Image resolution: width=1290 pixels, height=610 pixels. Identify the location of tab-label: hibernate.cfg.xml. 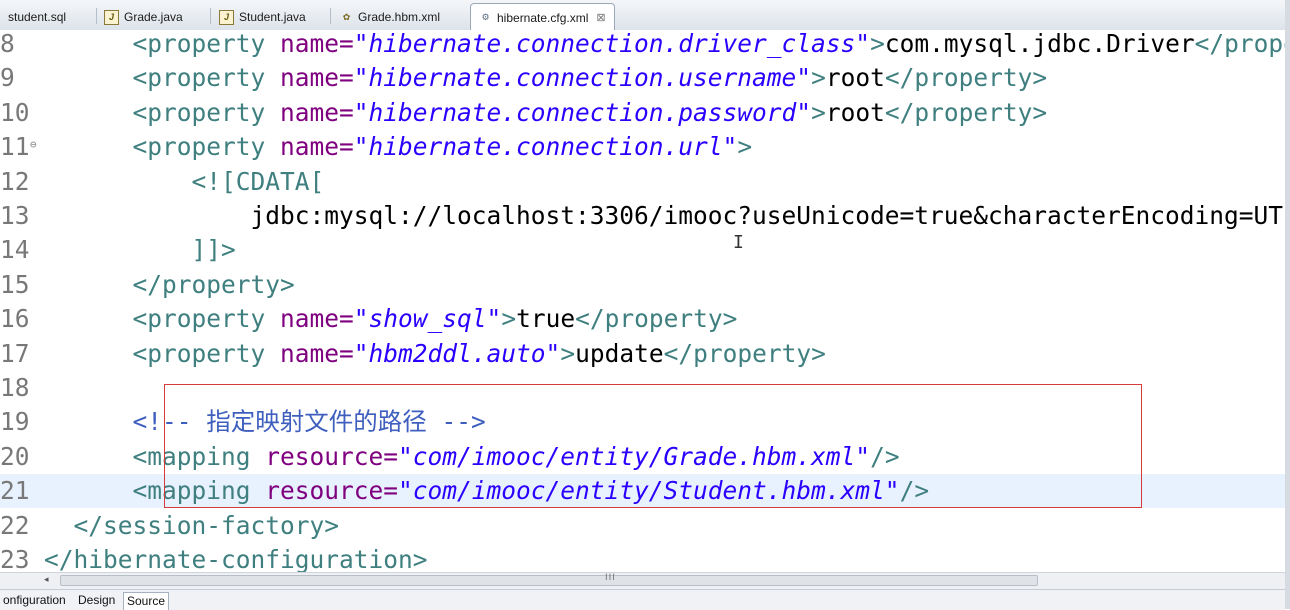
(543, 17).